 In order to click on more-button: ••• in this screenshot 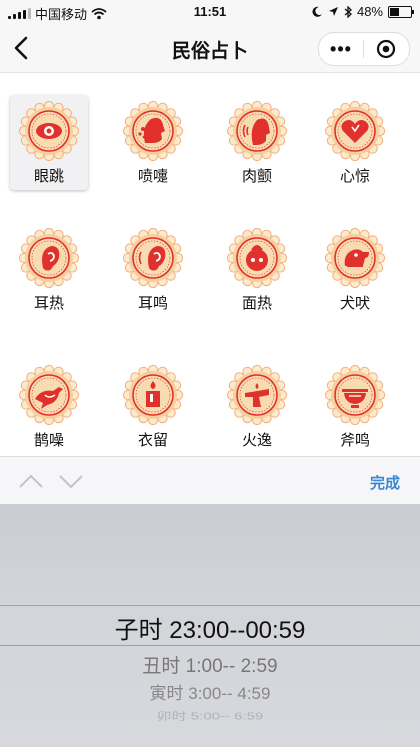, I will do `click(341, 49)`.